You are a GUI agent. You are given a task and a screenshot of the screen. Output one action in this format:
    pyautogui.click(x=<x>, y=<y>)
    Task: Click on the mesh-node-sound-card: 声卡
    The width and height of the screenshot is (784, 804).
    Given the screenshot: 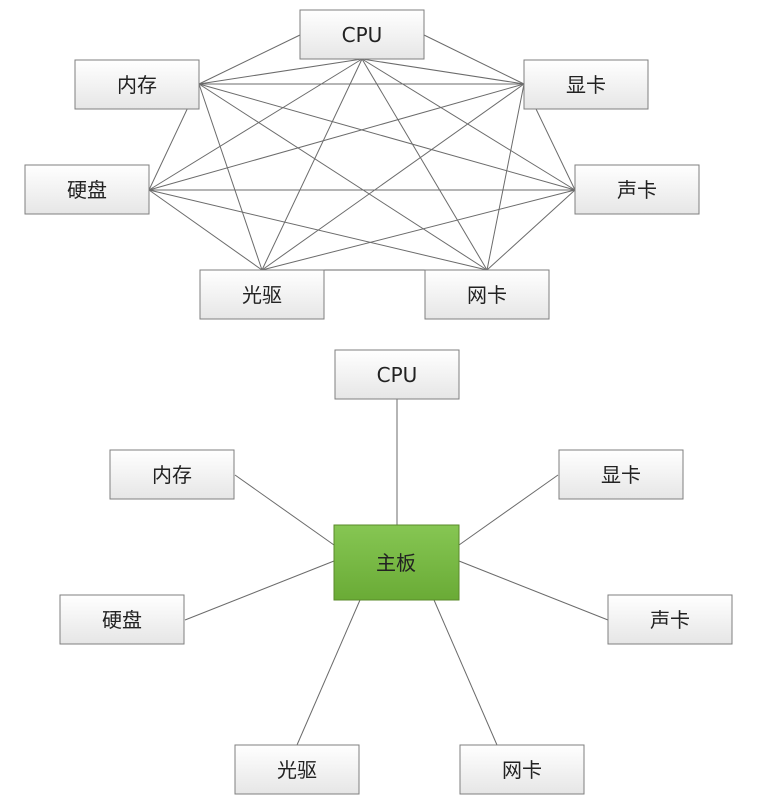 What is the action you would take?
    pyautogui.click(x=637, y=189)
    